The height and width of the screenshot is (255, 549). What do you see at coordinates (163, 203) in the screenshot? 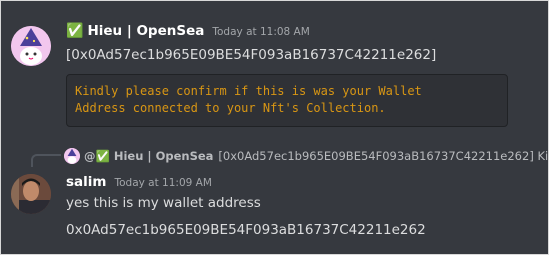
I see `message-text: yes this is my wallet address` at bounding box center [163, 203].